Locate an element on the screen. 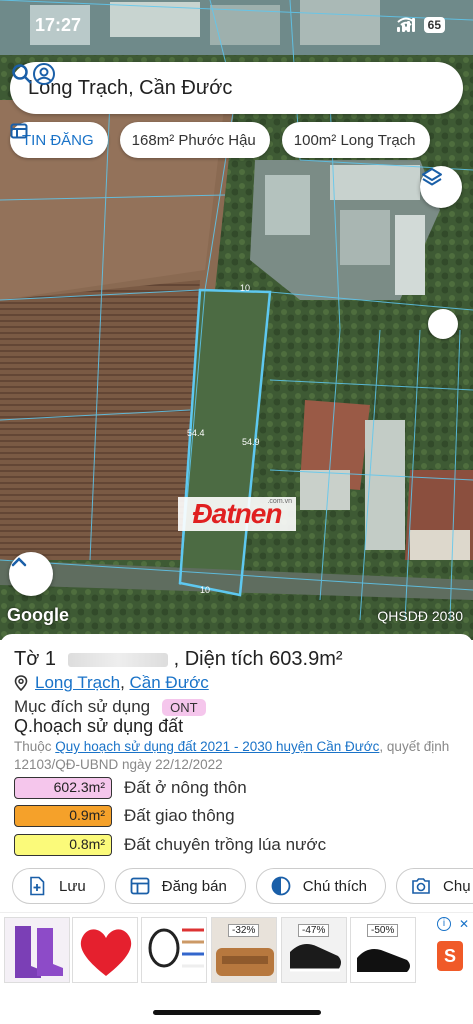 The image size is (473, 1024). capture-label: Chụ is located at coordinates (457, 886).